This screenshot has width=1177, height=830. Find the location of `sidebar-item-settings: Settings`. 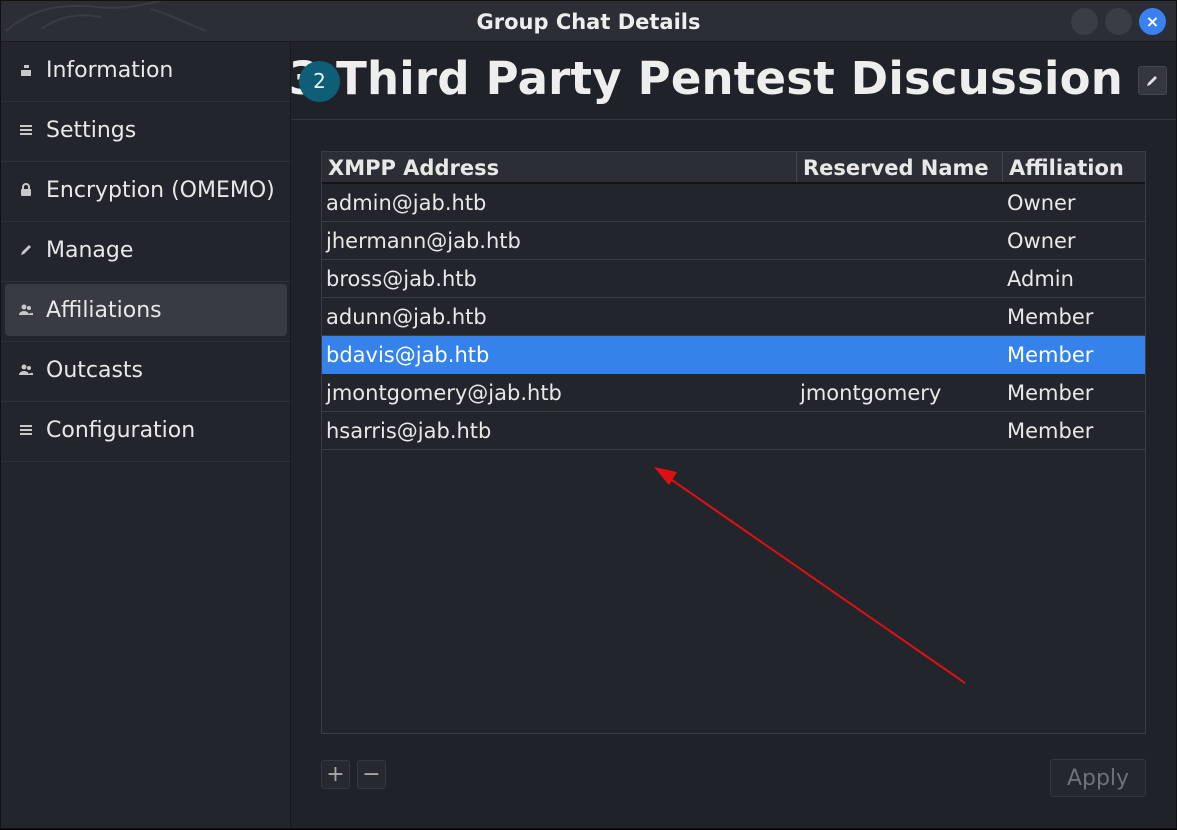

sidebar-item-settings: Settings is located at coordinates (146, 130).